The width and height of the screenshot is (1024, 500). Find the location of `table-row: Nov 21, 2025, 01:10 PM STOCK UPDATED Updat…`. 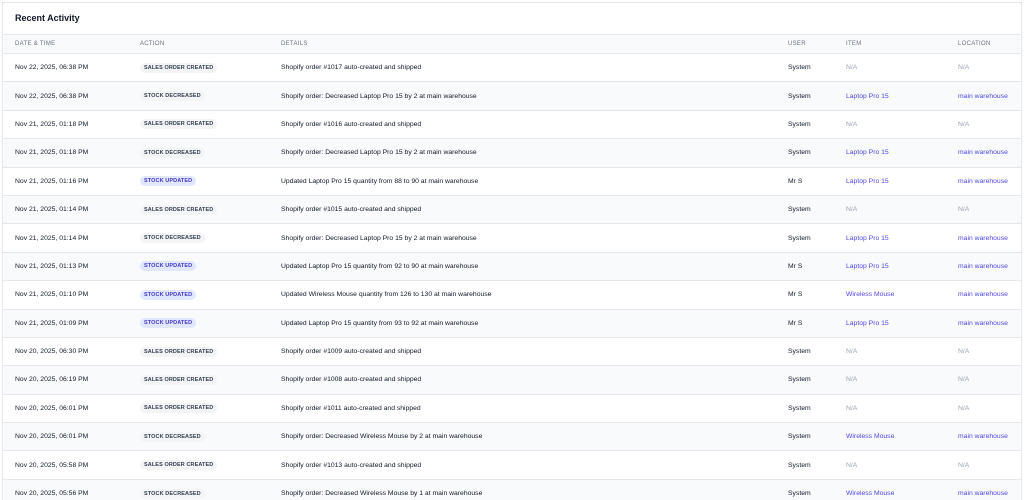

table-row: Nov 21, 2025, 01:10 PM STOCK UPDATED Updat… is located at coordinates (512, 295).